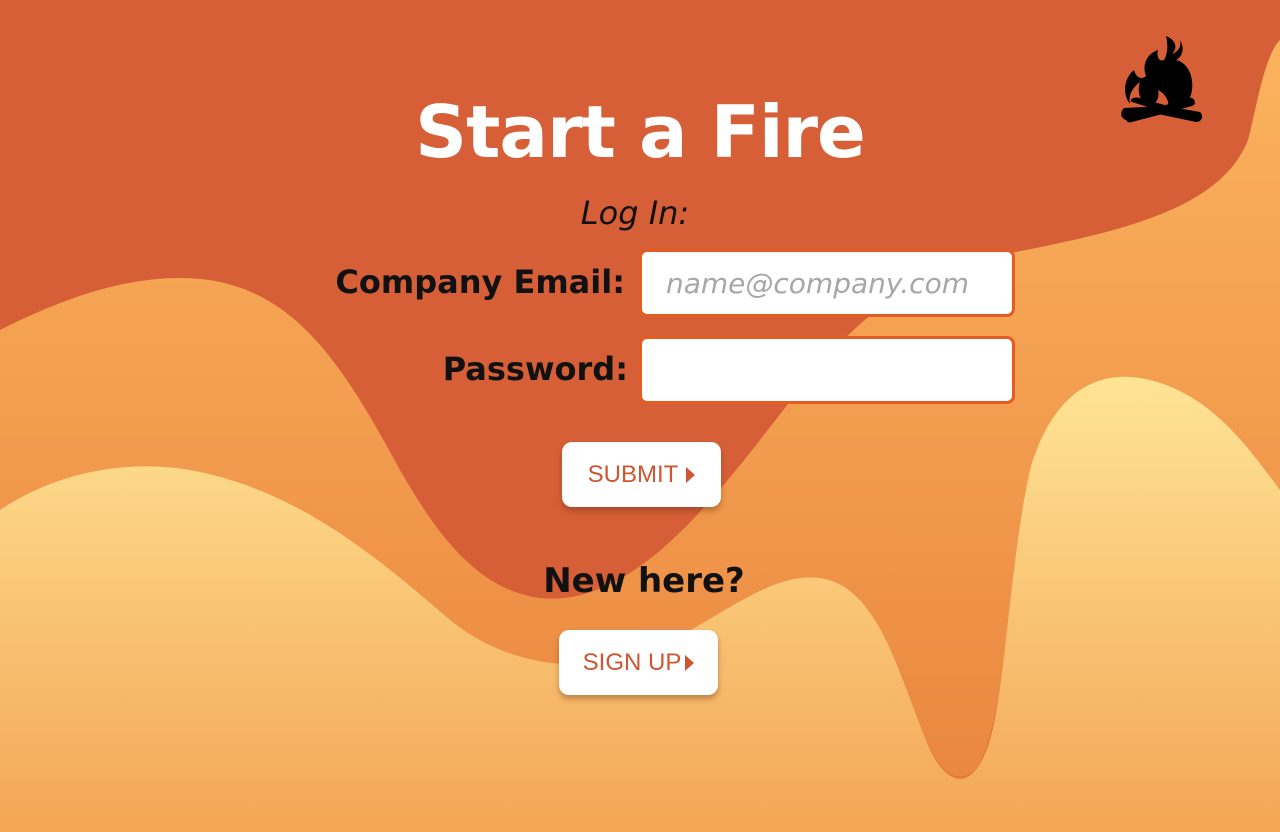 Image resolution: width=1280 pixels, height=832 pixels. What do you see at coordinates (635, 213) in the screenshot?
I see `login-heading: Log In:` at bounding box center [635, 213].